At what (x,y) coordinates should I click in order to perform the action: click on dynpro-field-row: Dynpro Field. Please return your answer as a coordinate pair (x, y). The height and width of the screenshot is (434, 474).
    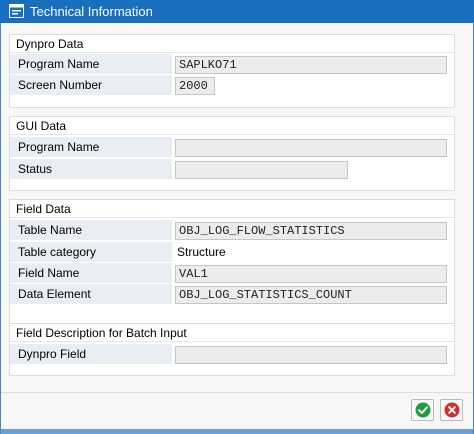
    Looking at the image, I should click on (232, 354).